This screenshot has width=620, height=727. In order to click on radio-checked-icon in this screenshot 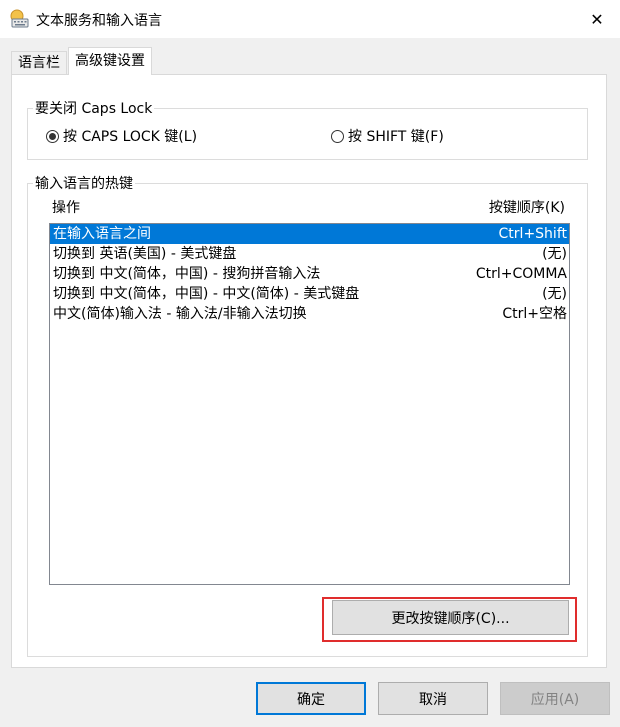, I will do `click(52, 136)`.